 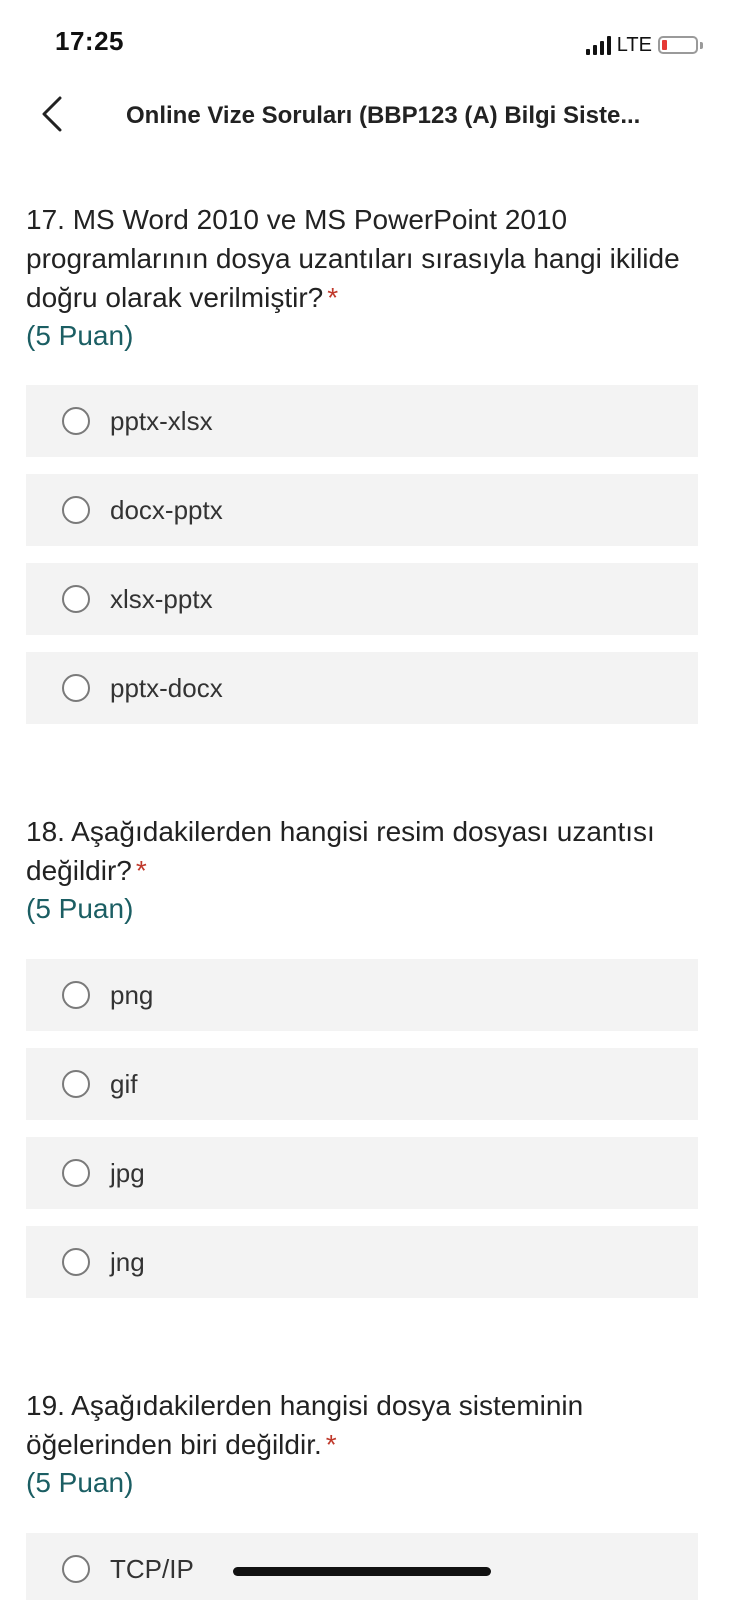 What do you see at coordinates (362, 995) in the screenshot?
I see `option-radio: png` at bounding box center [362, 995].